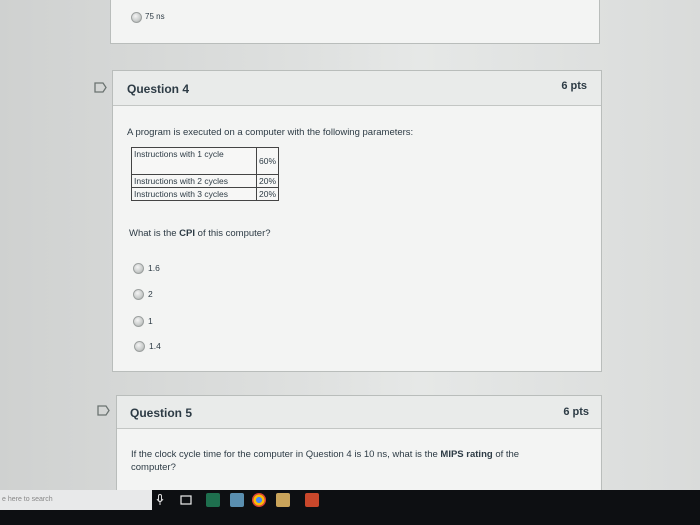 The image size is (700, 525). What do you see at coordinates (194, 161) in the screenshot?
I see `table-cell-label: Instructions with 1 cycle` at bounding box center [194, 161].